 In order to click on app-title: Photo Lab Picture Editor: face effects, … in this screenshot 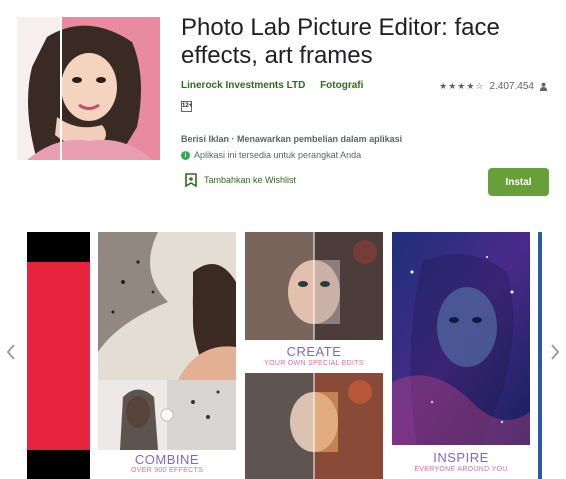, I will do `click(340, 41)`.